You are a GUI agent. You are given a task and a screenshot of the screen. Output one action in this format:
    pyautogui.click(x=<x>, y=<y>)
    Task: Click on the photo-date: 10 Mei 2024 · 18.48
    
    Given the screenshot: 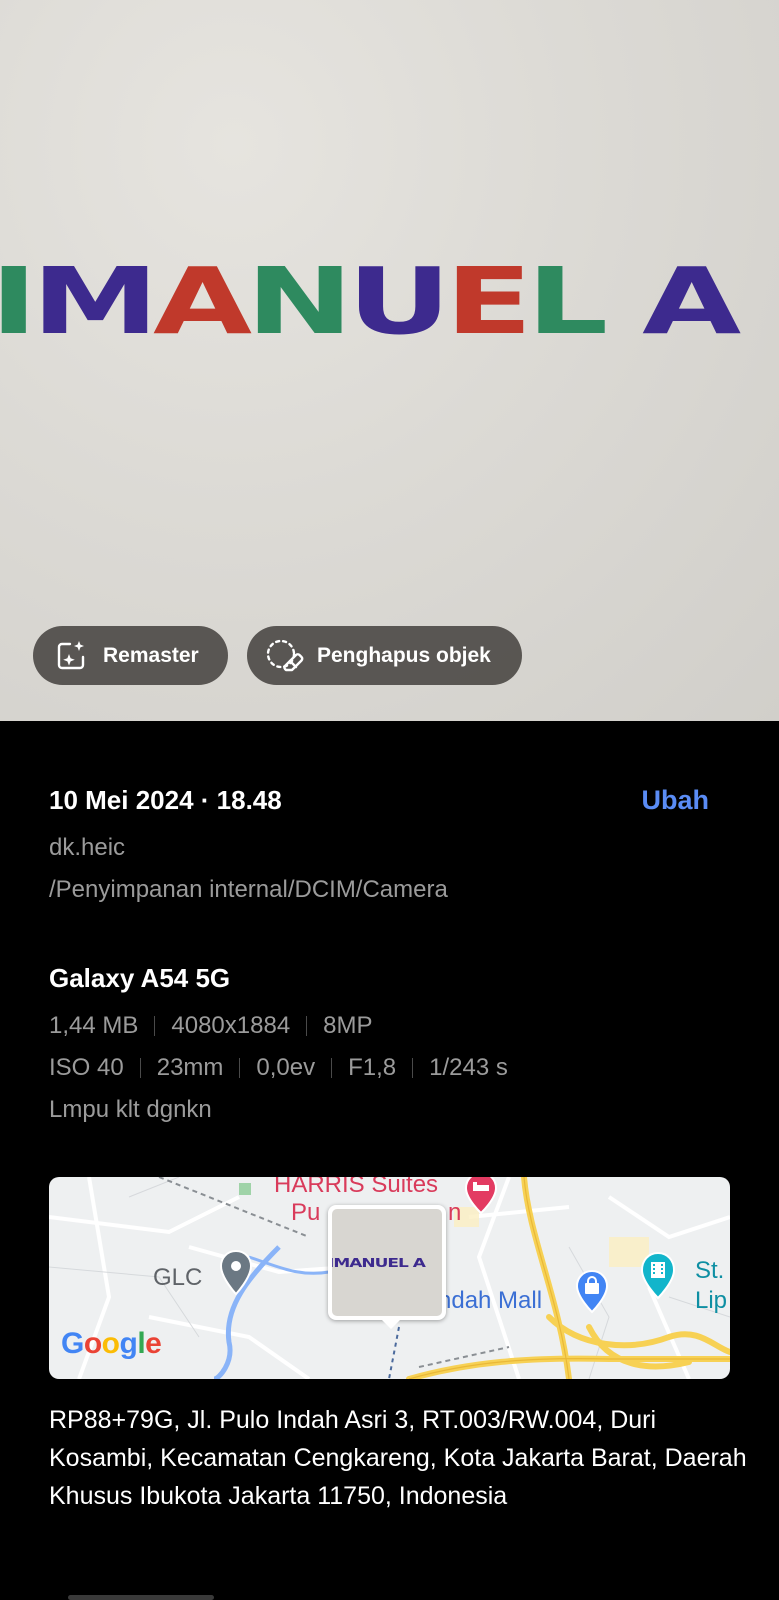 What is the action you would take?
    pyautogui.click(x=165, y=800)
    